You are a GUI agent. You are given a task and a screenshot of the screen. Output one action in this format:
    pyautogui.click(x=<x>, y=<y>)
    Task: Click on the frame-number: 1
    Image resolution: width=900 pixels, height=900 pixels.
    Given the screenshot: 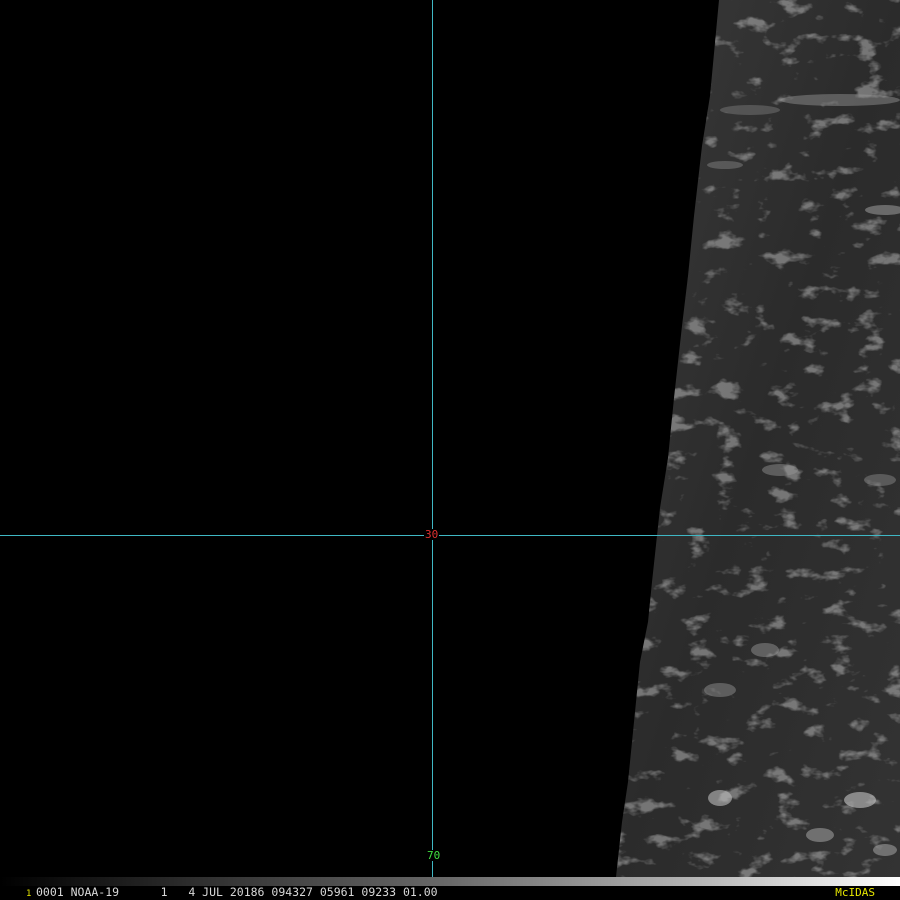 What is the action you would take?
    pyautogui.click(x=29, y=894)
    